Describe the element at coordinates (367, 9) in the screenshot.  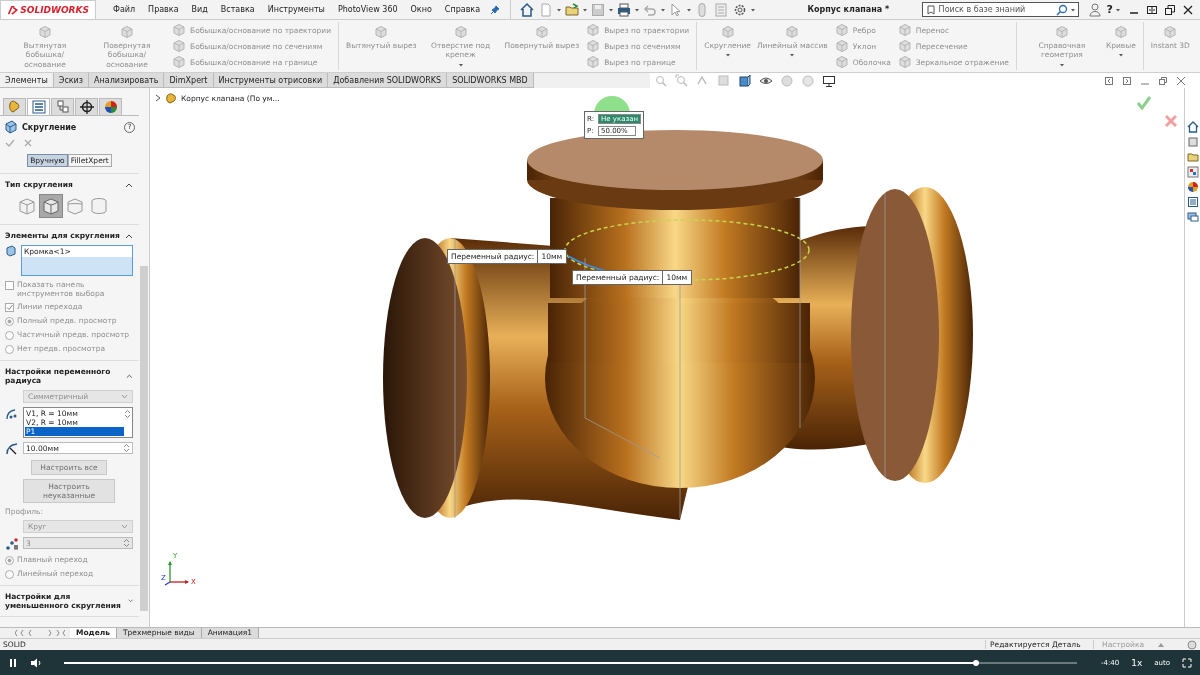
I see `menu-item: PhotoView 360` at that location.